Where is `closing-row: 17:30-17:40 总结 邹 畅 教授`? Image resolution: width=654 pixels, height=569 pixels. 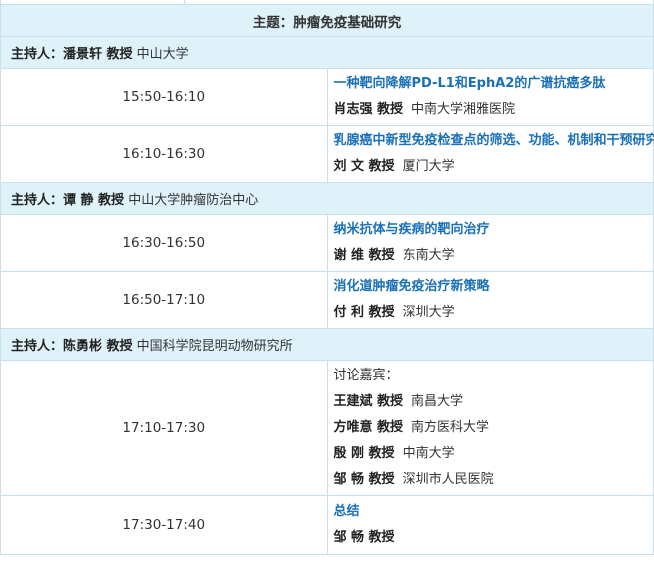
closing-row: 17:30-17:40 总结 邹 畅 教授 is located at coordinates (327, 525).